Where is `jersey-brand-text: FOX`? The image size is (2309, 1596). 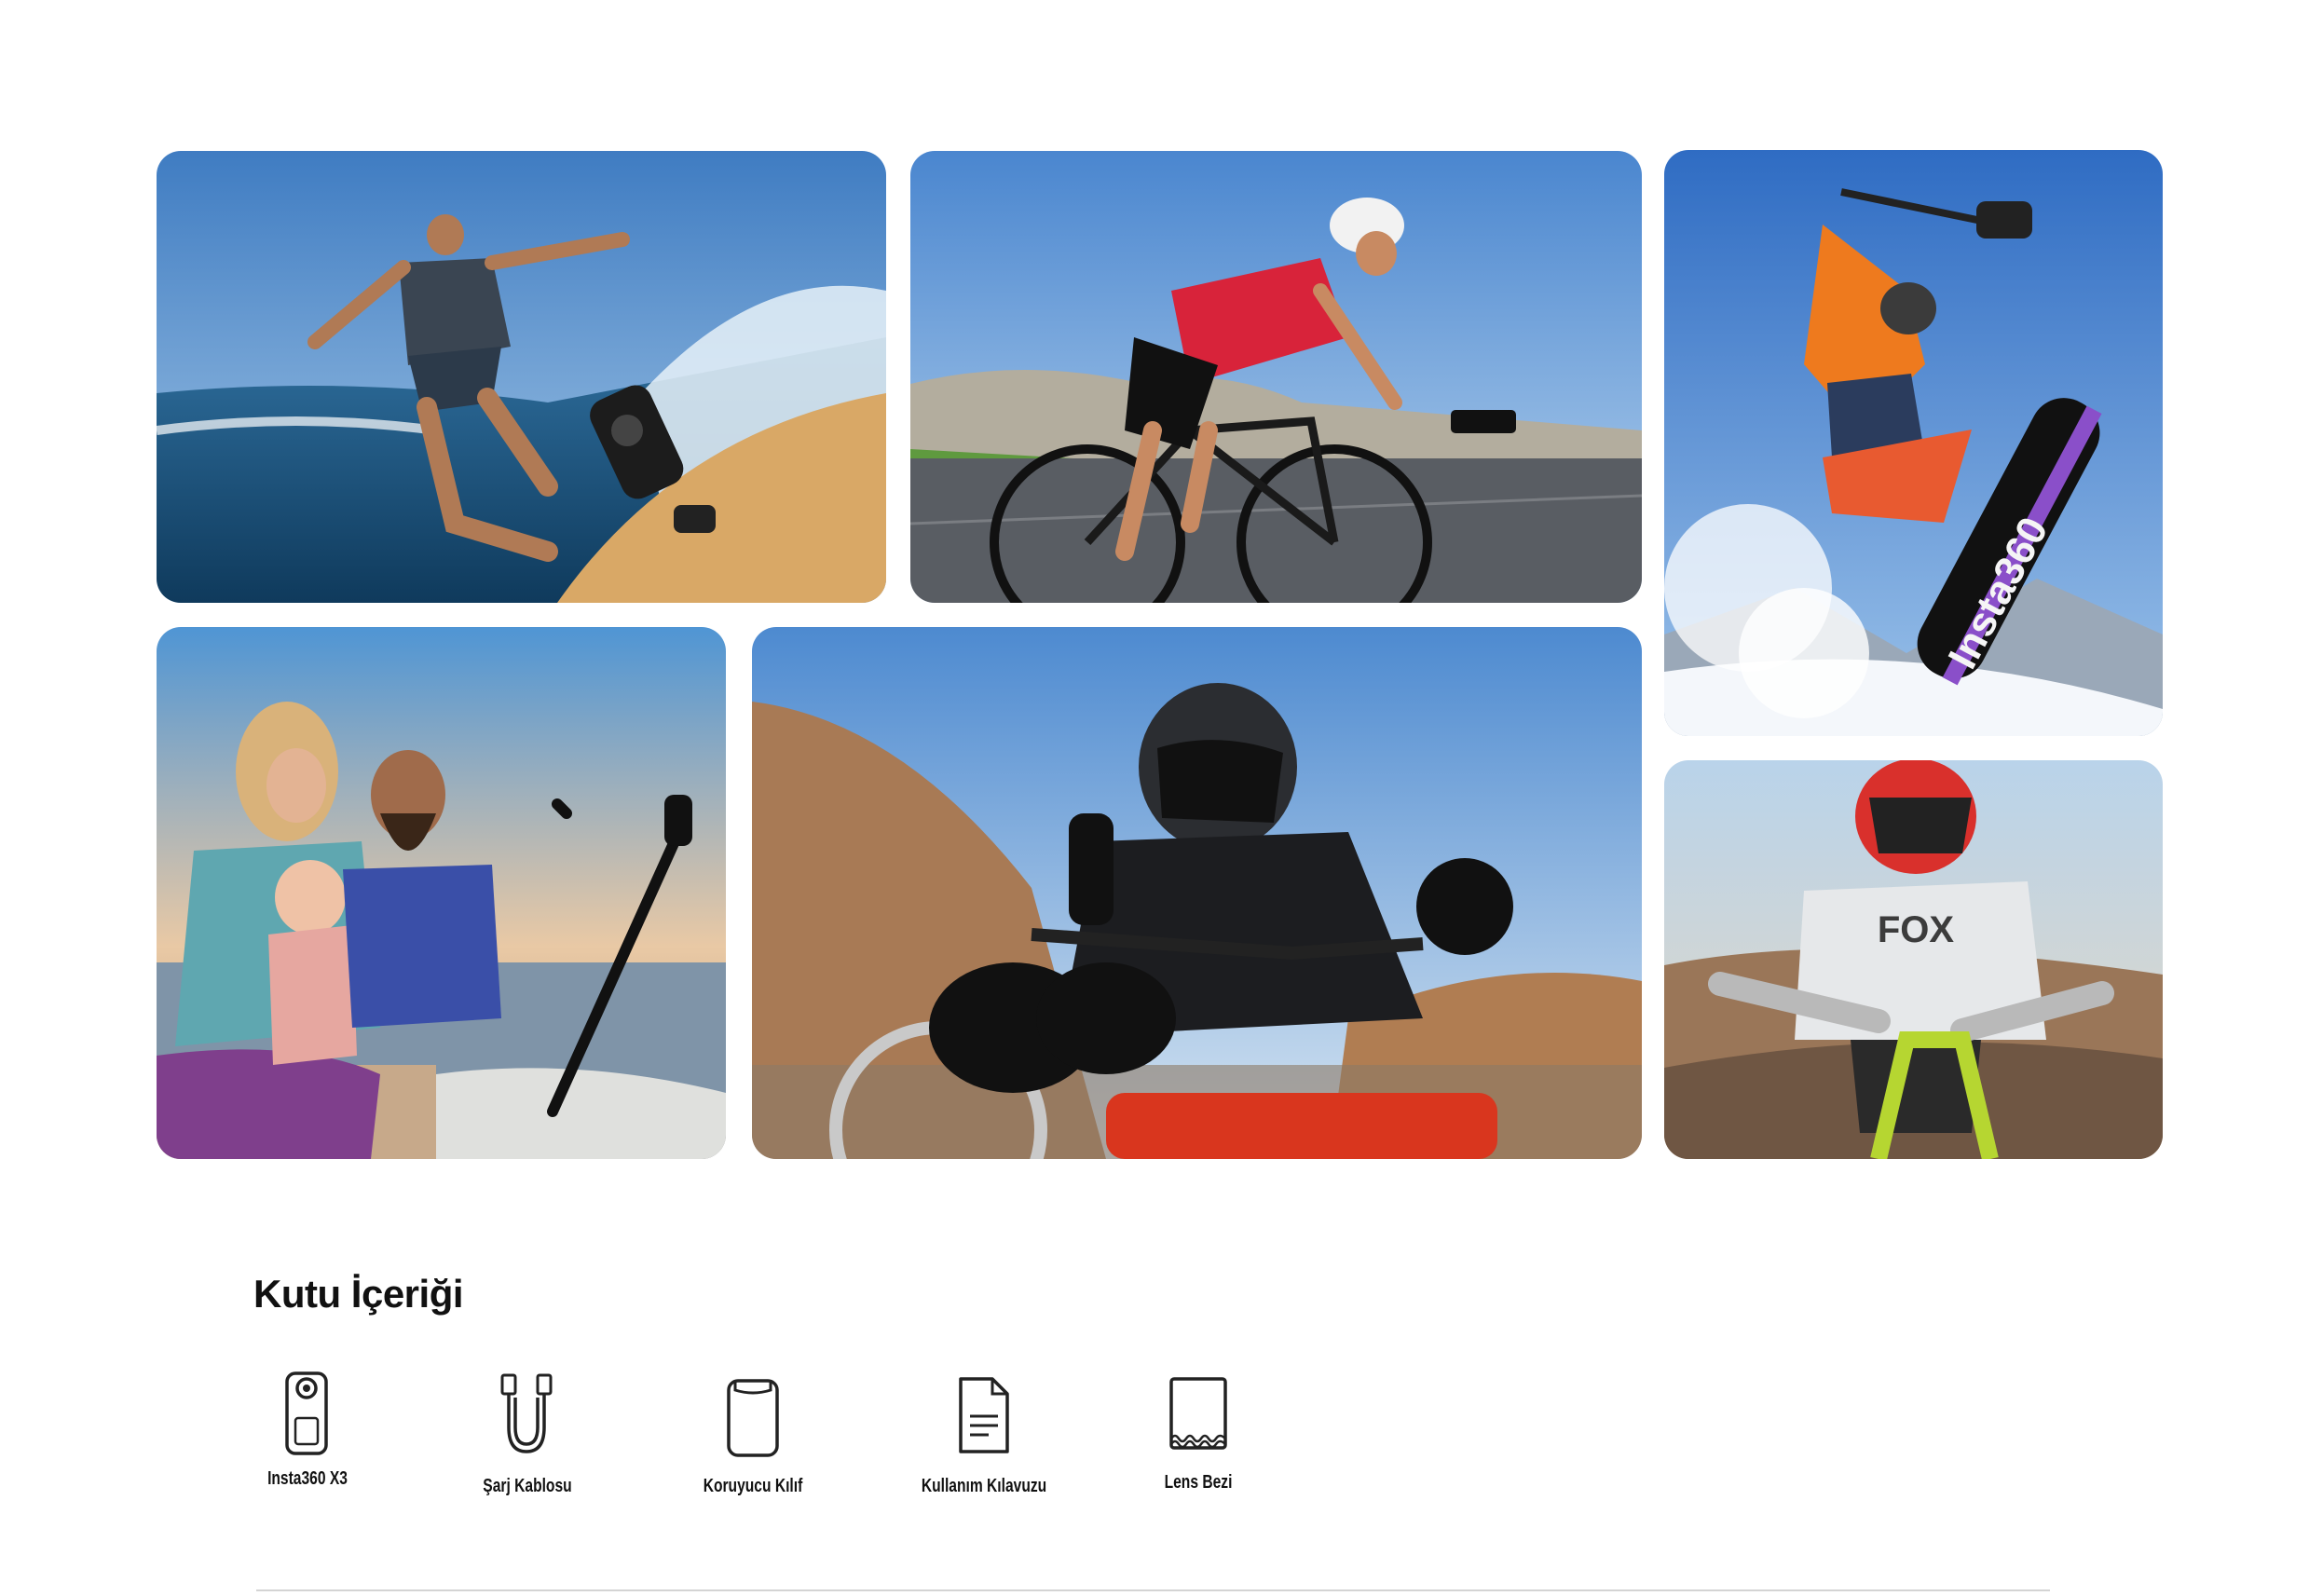
jersey-brand-text: FOX is located at coordinates (1917, 929).